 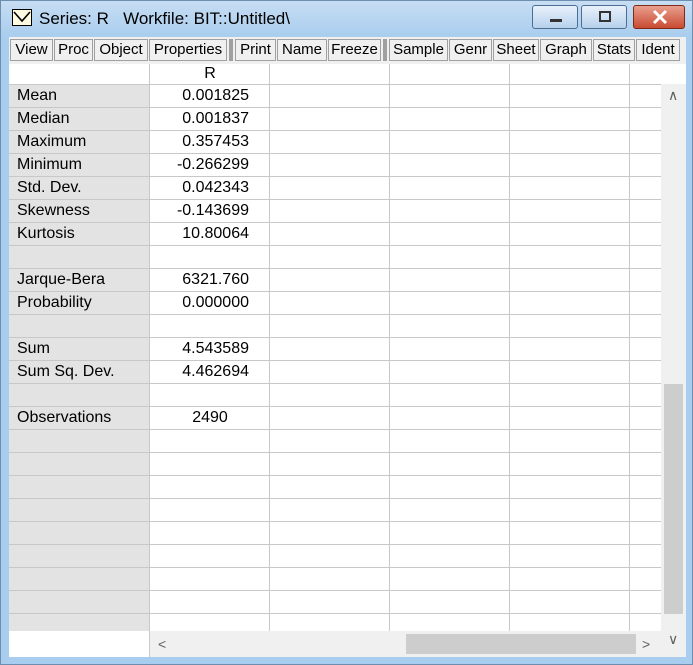 What do you see at coordinates (199, 349) in the screenshot?
I see `row-value: 4.543589` at bounding box center [199, 349].